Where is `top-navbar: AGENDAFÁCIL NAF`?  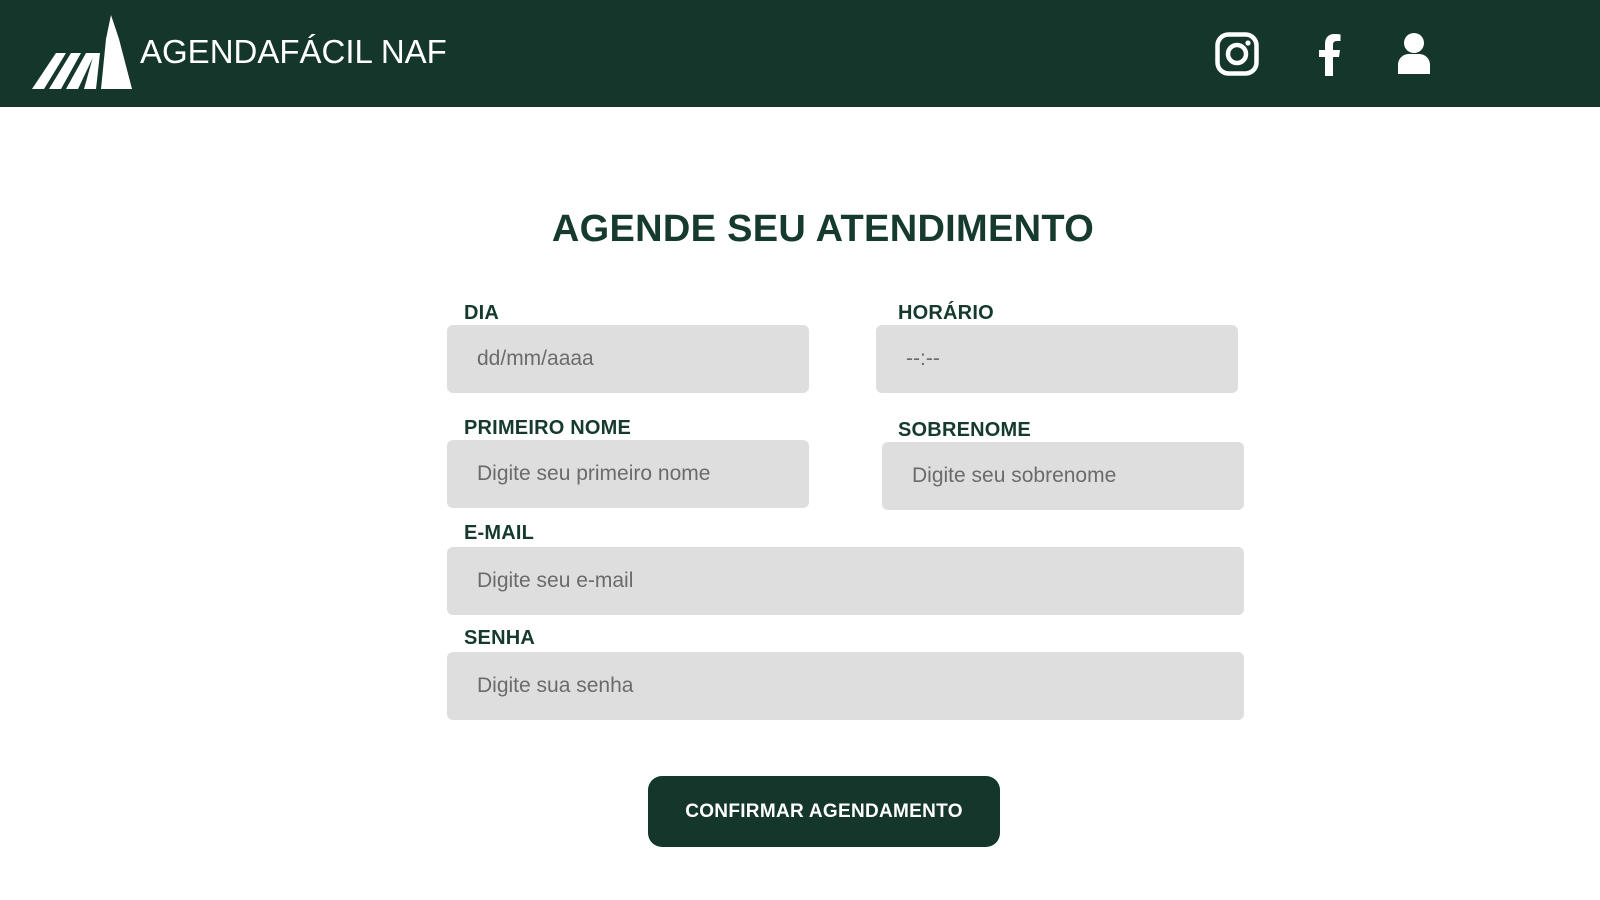
top-navbar: AGENDAFÁCIL NAF is located at coordinates (800, 53).